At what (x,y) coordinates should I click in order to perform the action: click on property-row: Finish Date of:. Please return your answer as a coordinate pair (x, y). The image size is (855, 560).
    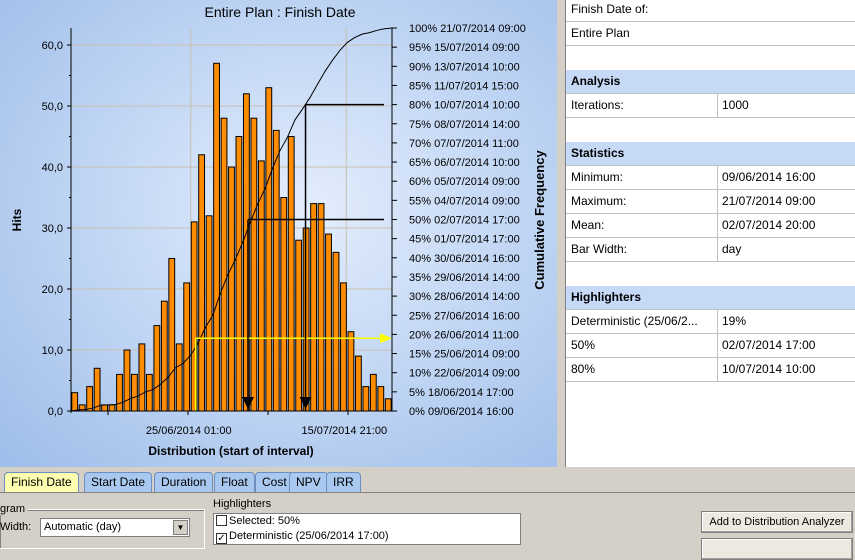
    Looking at the image, I should click on (710, 11).